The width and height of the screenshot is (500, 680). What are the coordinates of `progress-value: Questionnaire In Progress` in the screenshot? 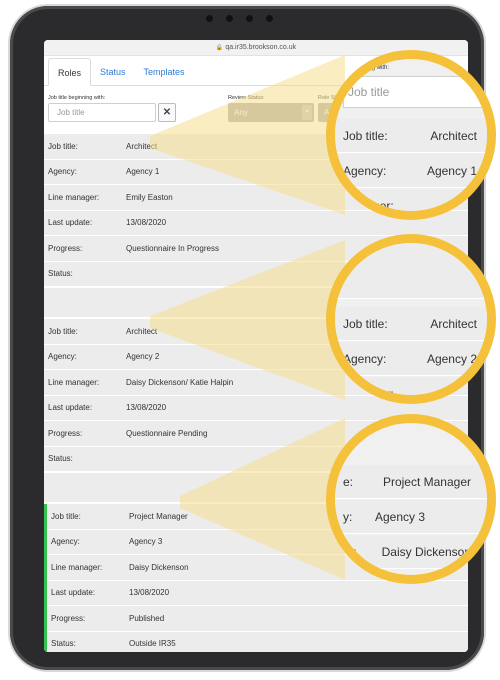 It's located at (172, 248).